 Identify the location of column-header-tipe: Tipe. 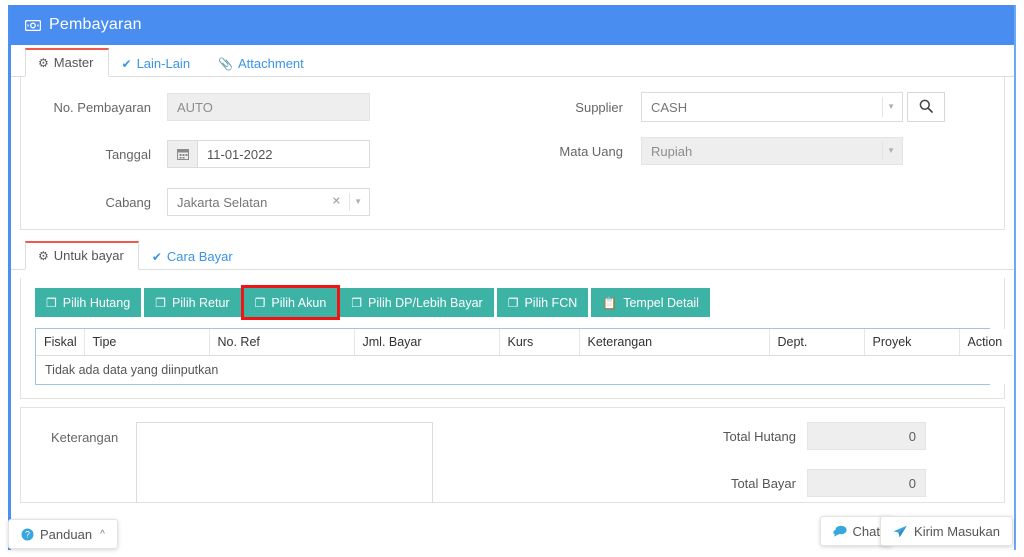
(147, 342).